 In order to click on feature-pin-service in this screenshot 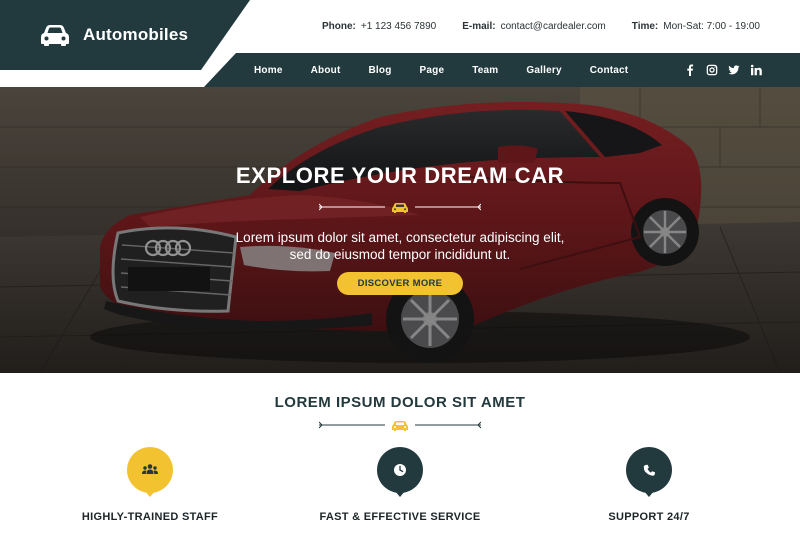, I will do `click(400, 472)`.